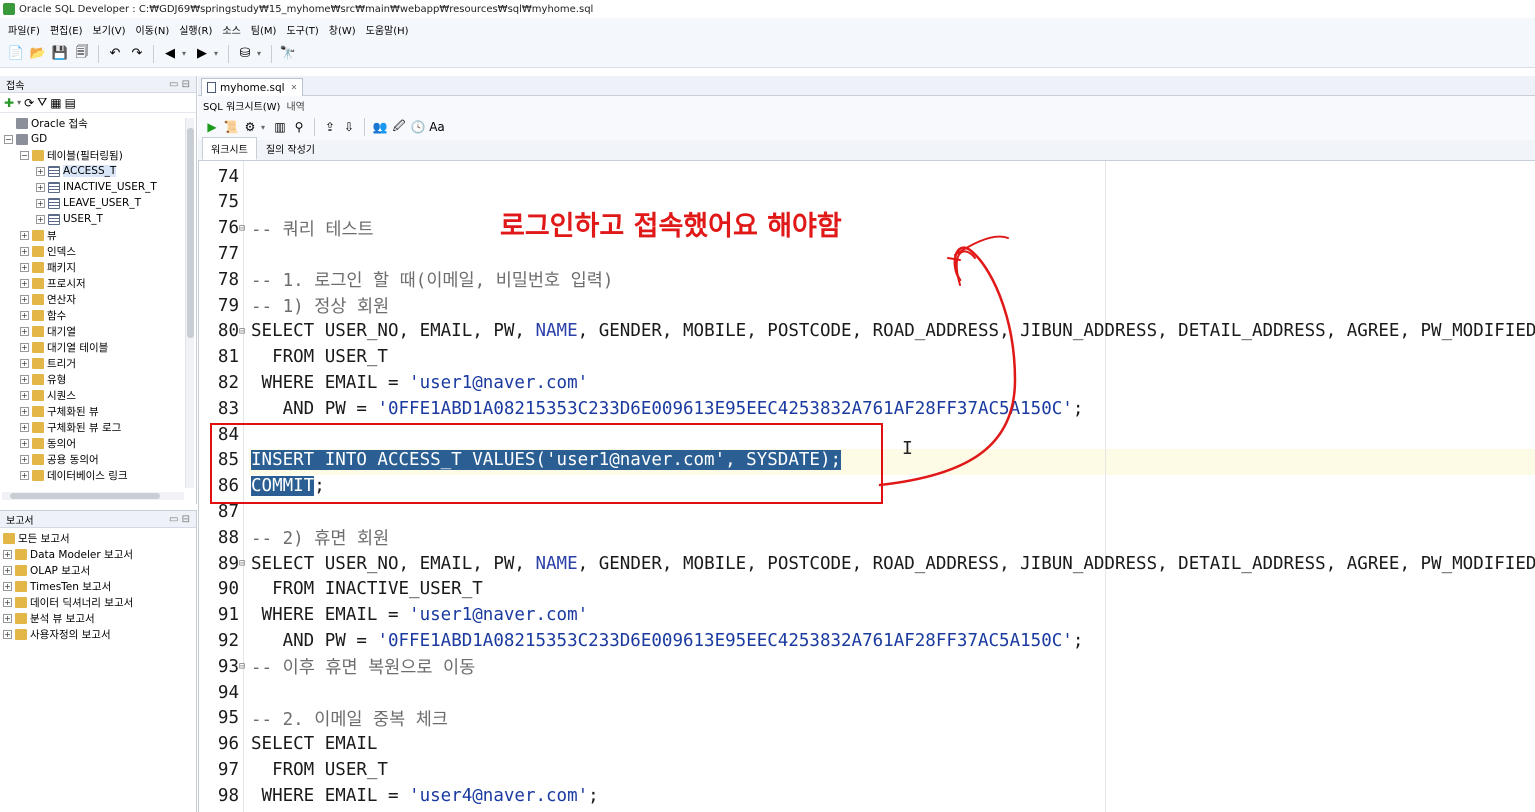 The image size is (1535, 812). I want to click on report-item: + TimesTen 보고서, so click(57, 586).